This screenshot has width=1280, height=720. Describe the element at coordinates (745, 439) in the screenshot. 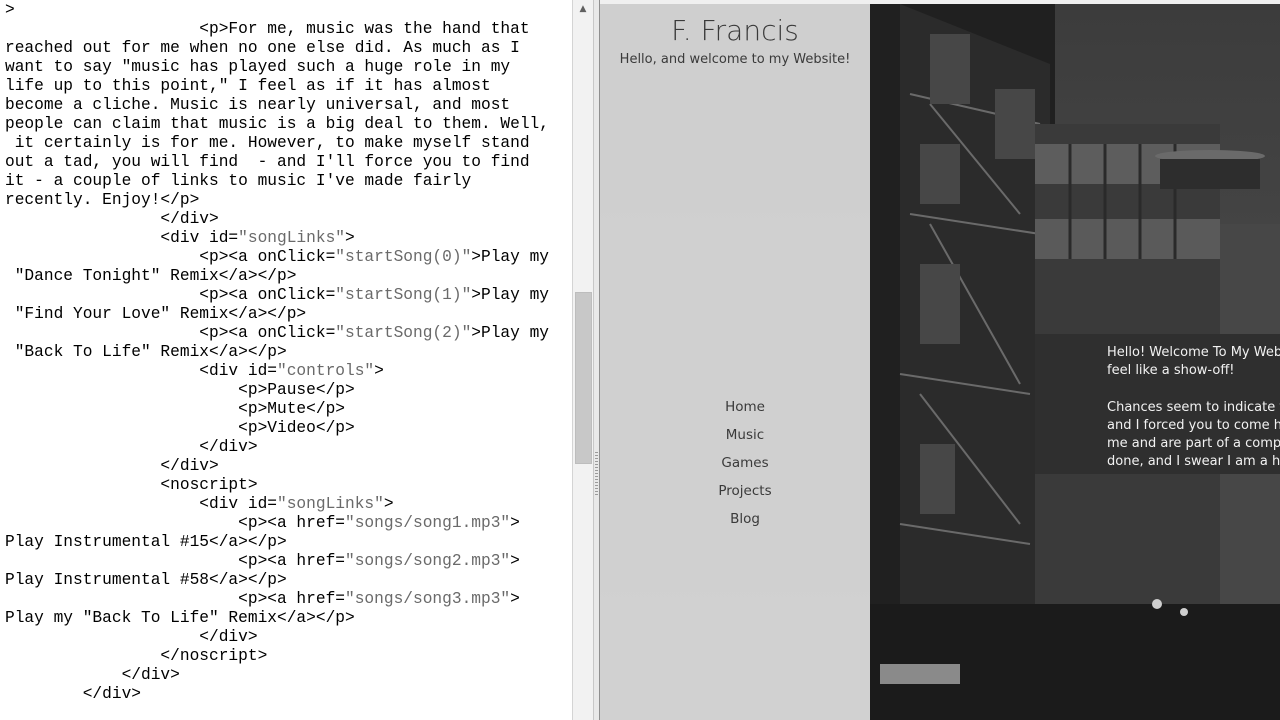

I see `nav-music: Music` at that location.